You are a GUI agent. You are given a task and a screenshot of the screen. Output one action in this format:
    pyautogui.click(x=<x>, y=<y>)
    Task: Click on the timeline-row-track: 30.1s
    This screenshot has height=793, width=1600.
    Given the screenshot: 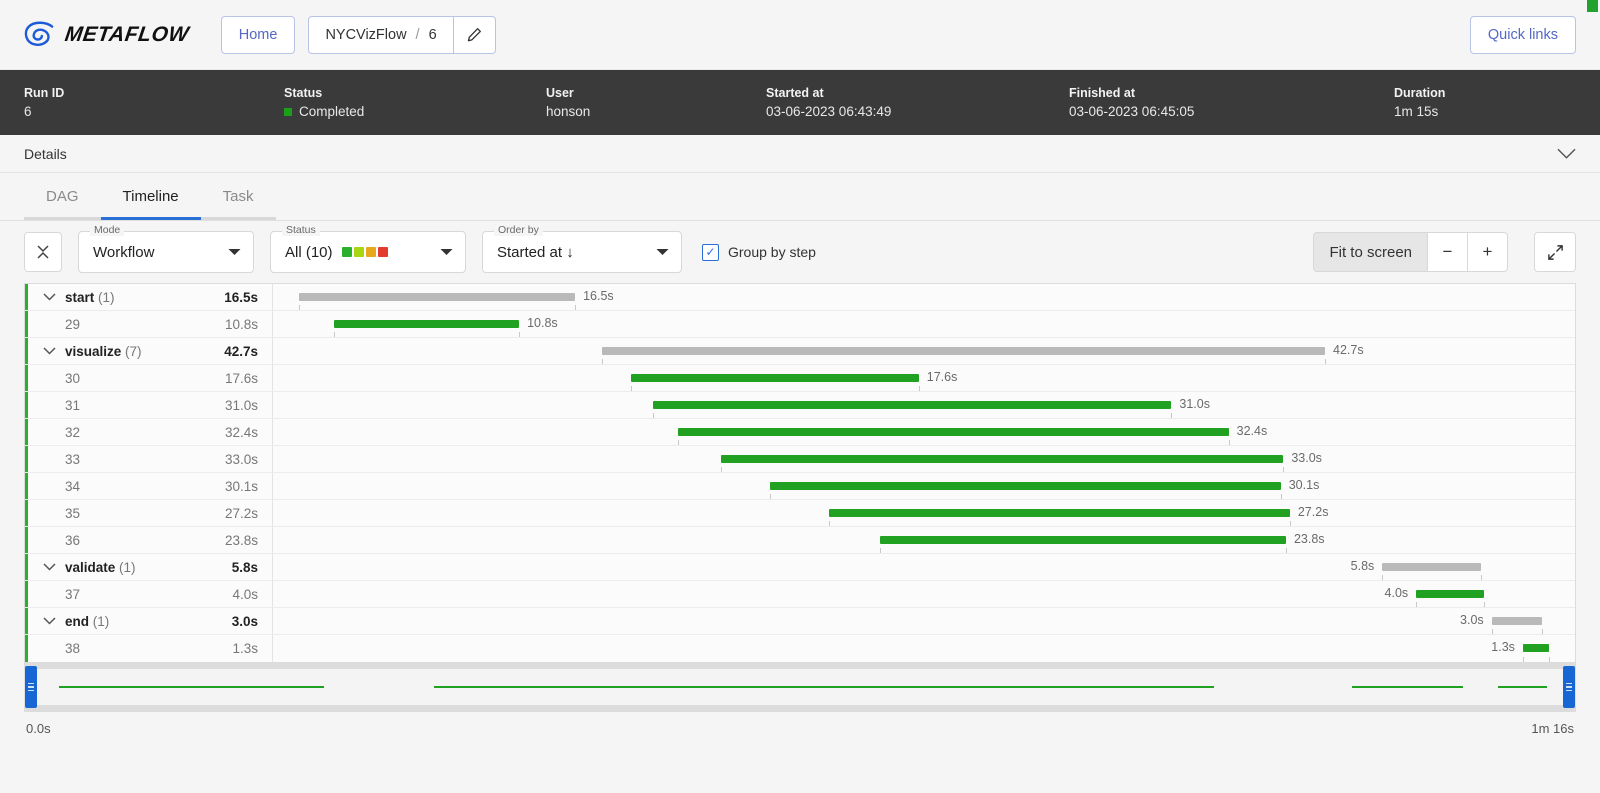 What is the action you would take?
    pyautogui.click(x=924, y=486)
    